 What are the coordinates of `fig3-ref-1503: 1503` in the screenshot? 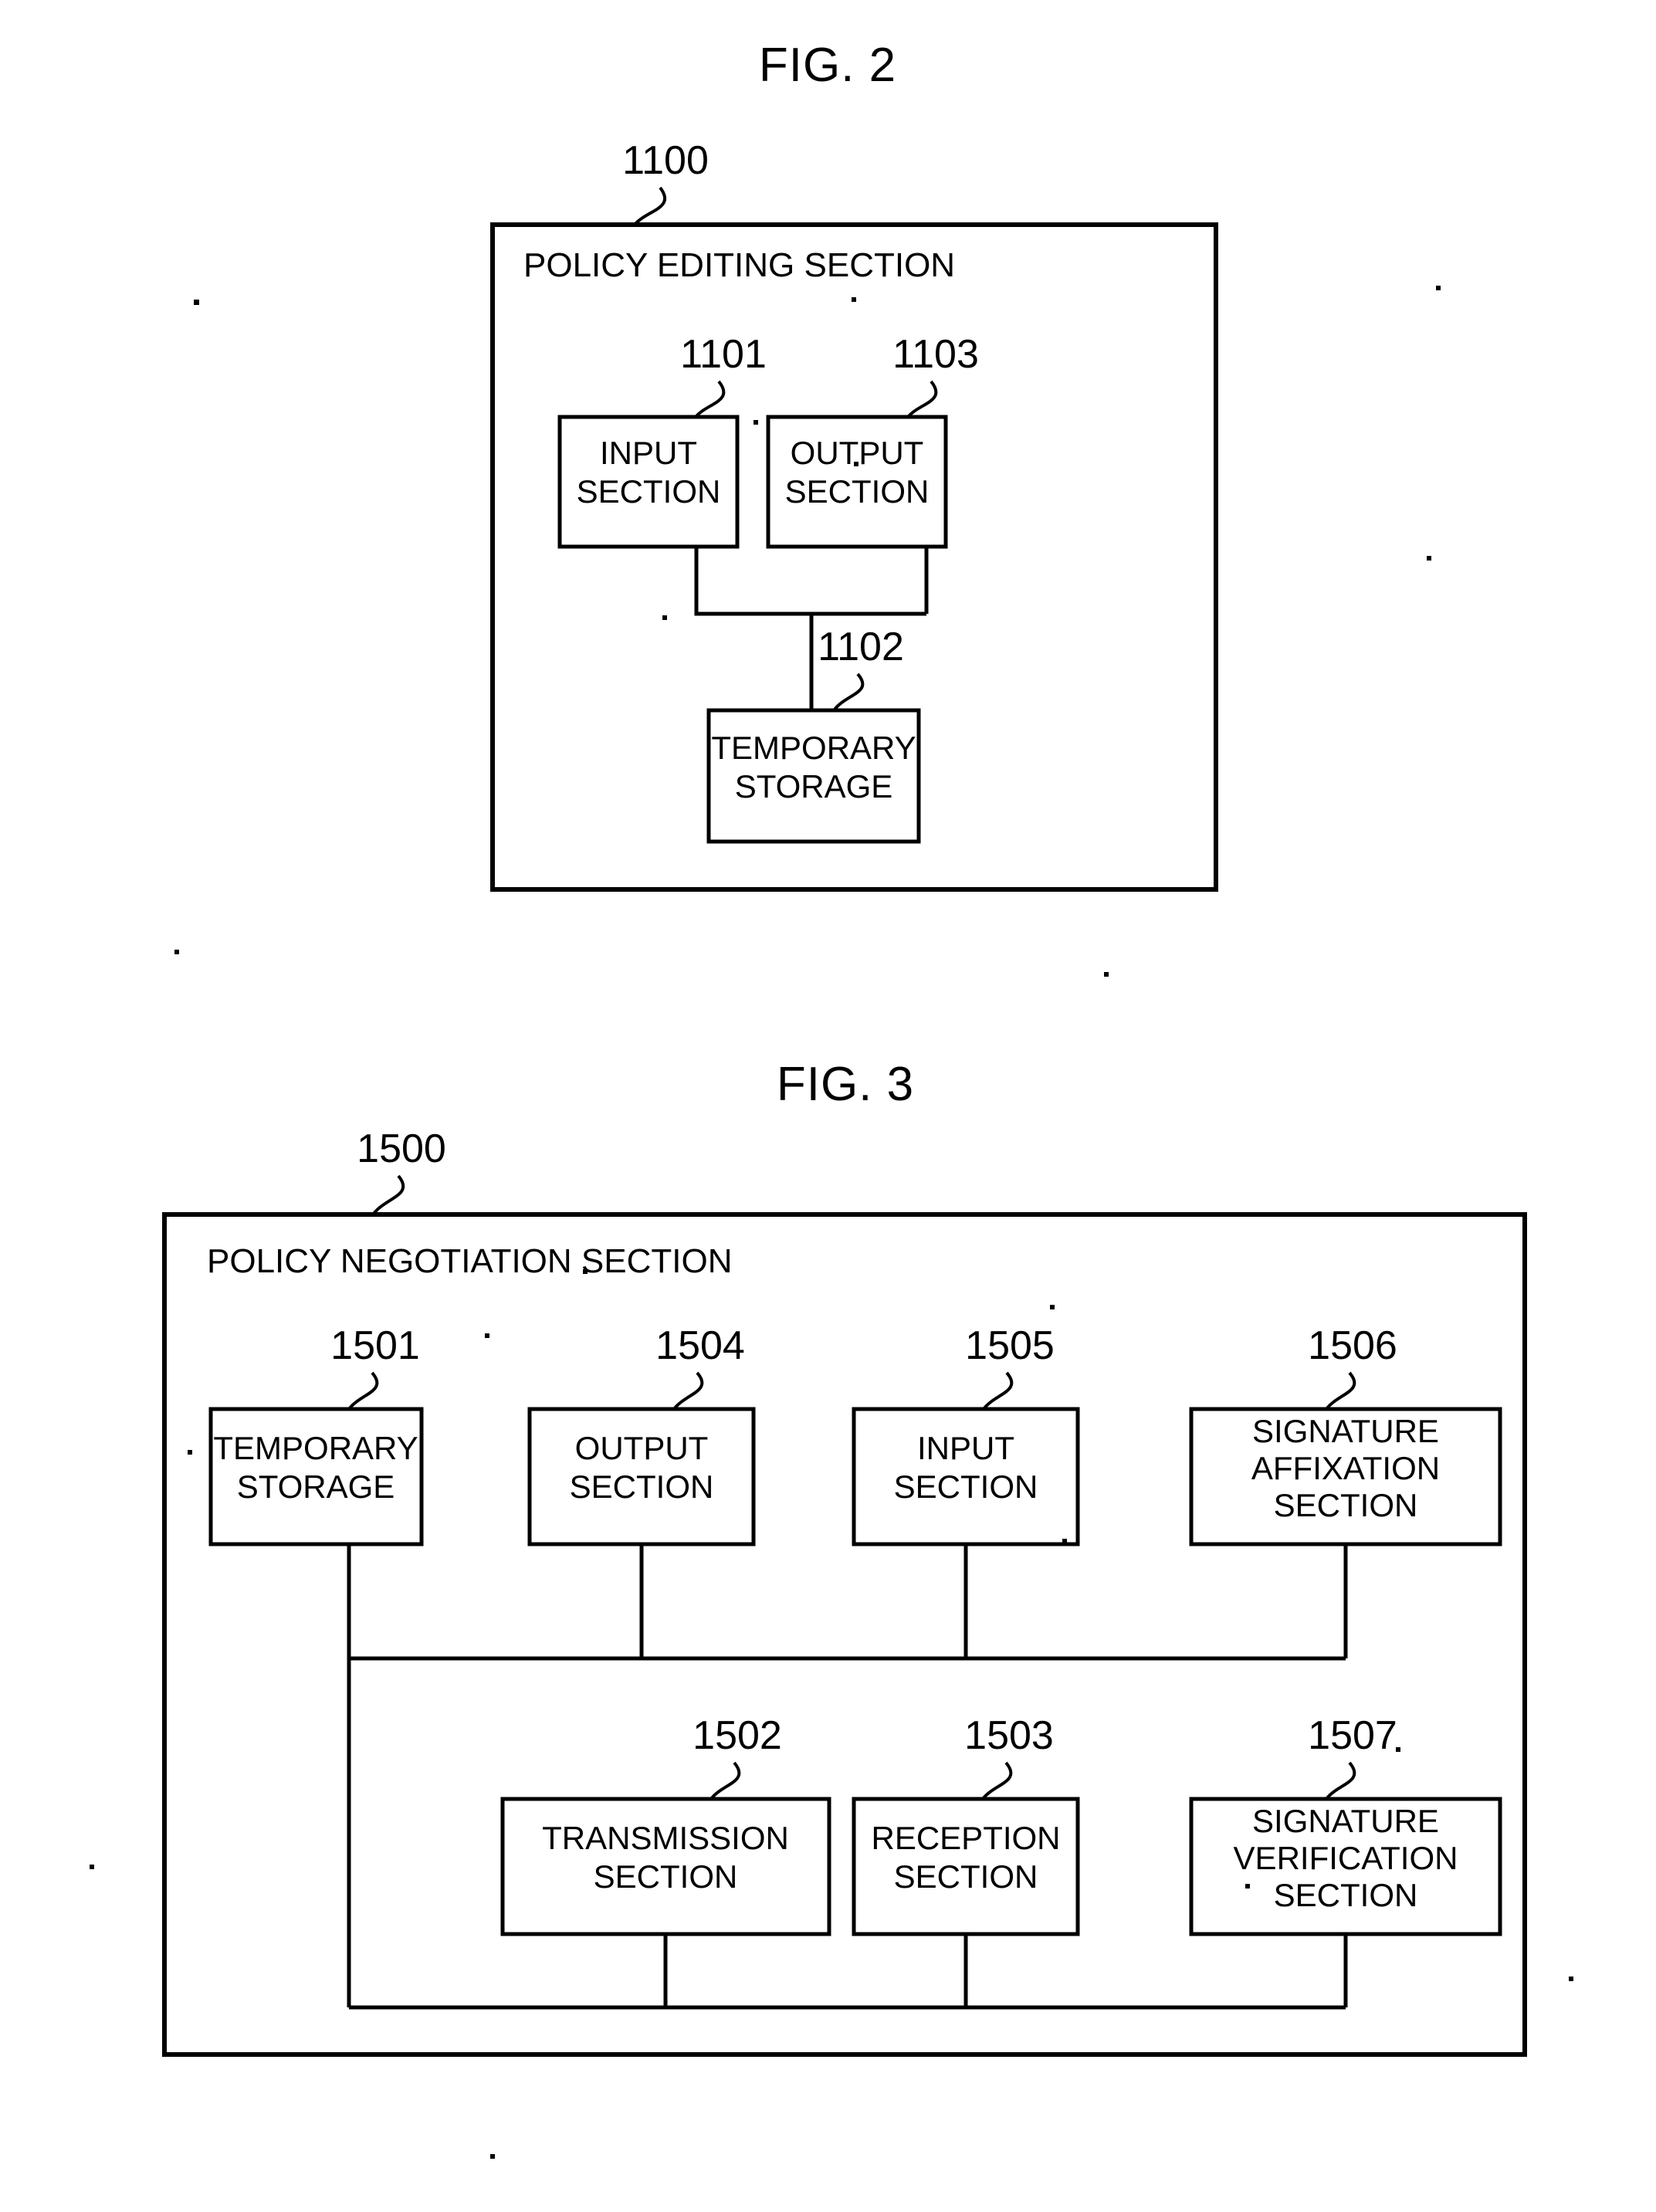 It's located at (1009, 1735).